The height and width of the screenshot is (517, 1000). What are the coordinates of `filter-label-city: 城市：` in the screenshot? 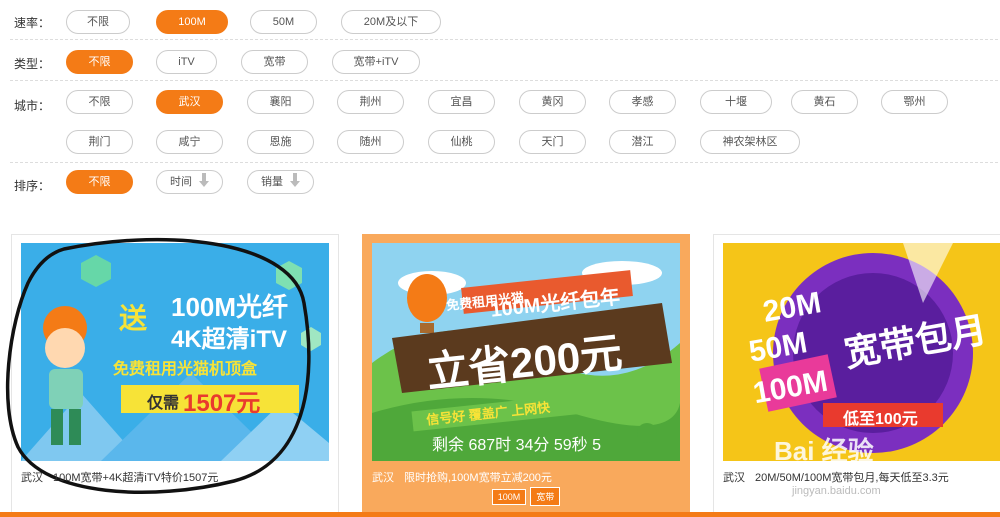 It's located at (32, 106).